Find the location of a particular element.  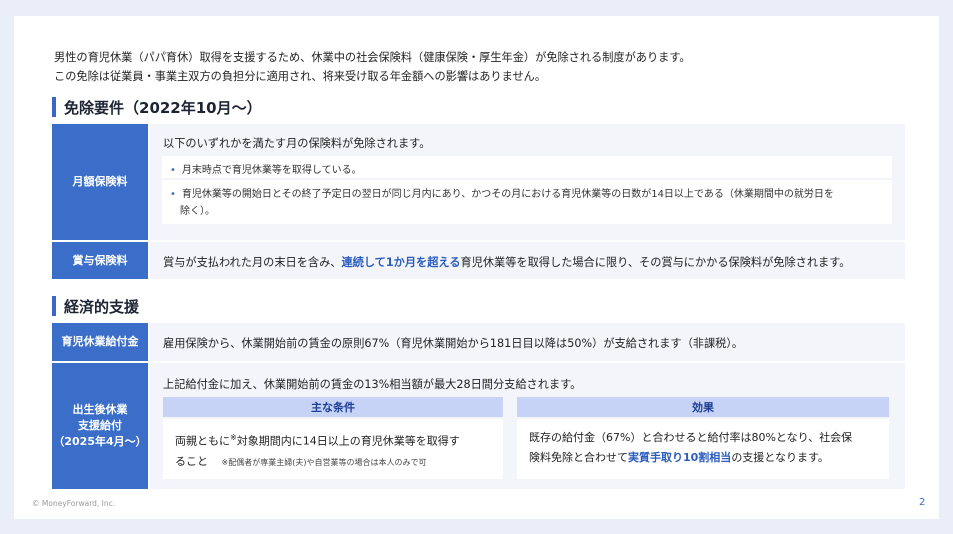

section-title: 経済的支援 is located at coordinates (102, 306).